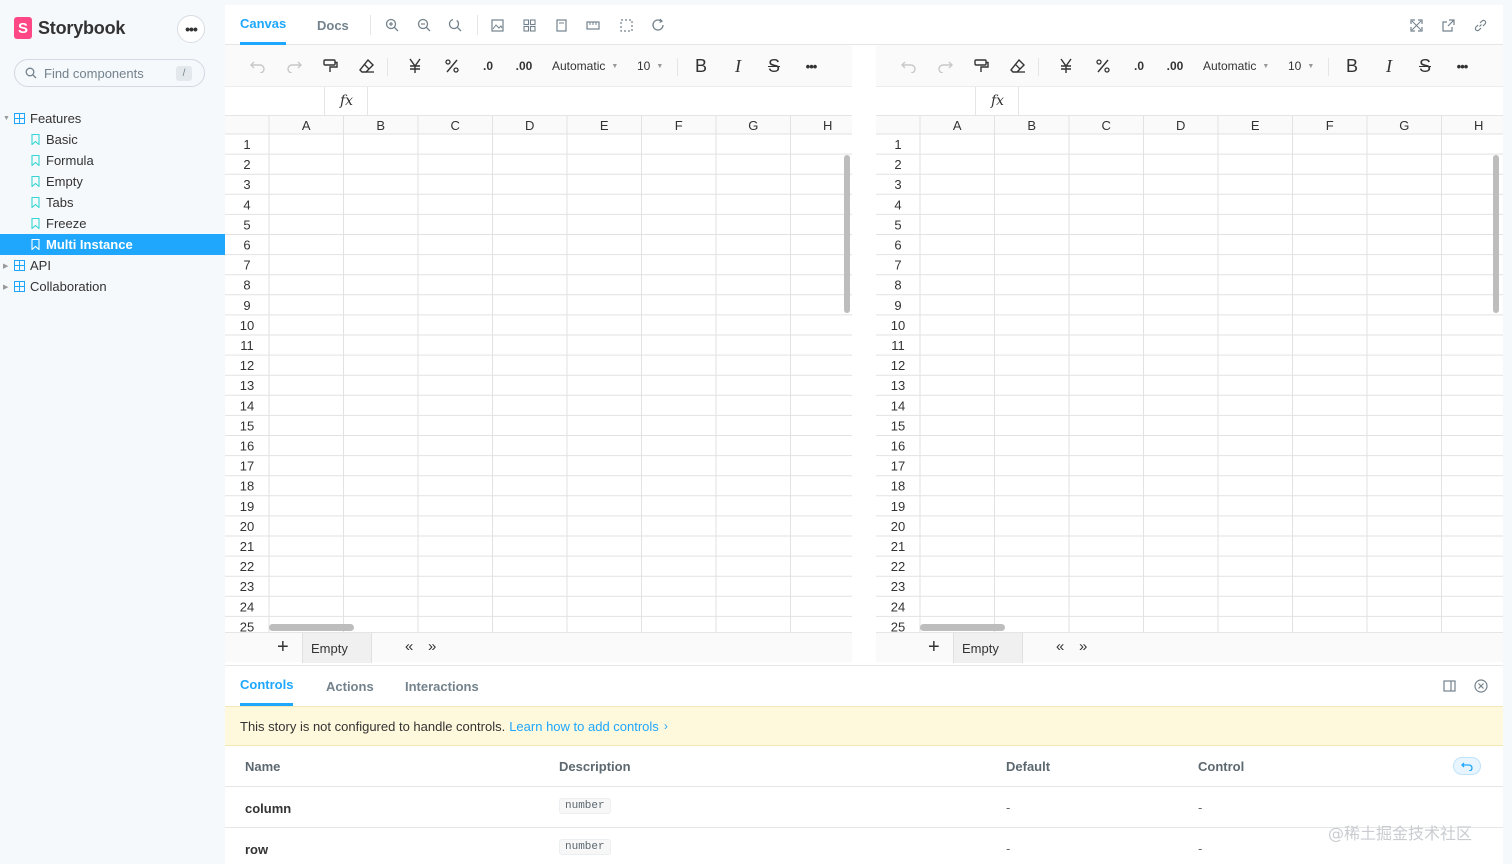  I want to click on row-header: 7, so click(897, 265).